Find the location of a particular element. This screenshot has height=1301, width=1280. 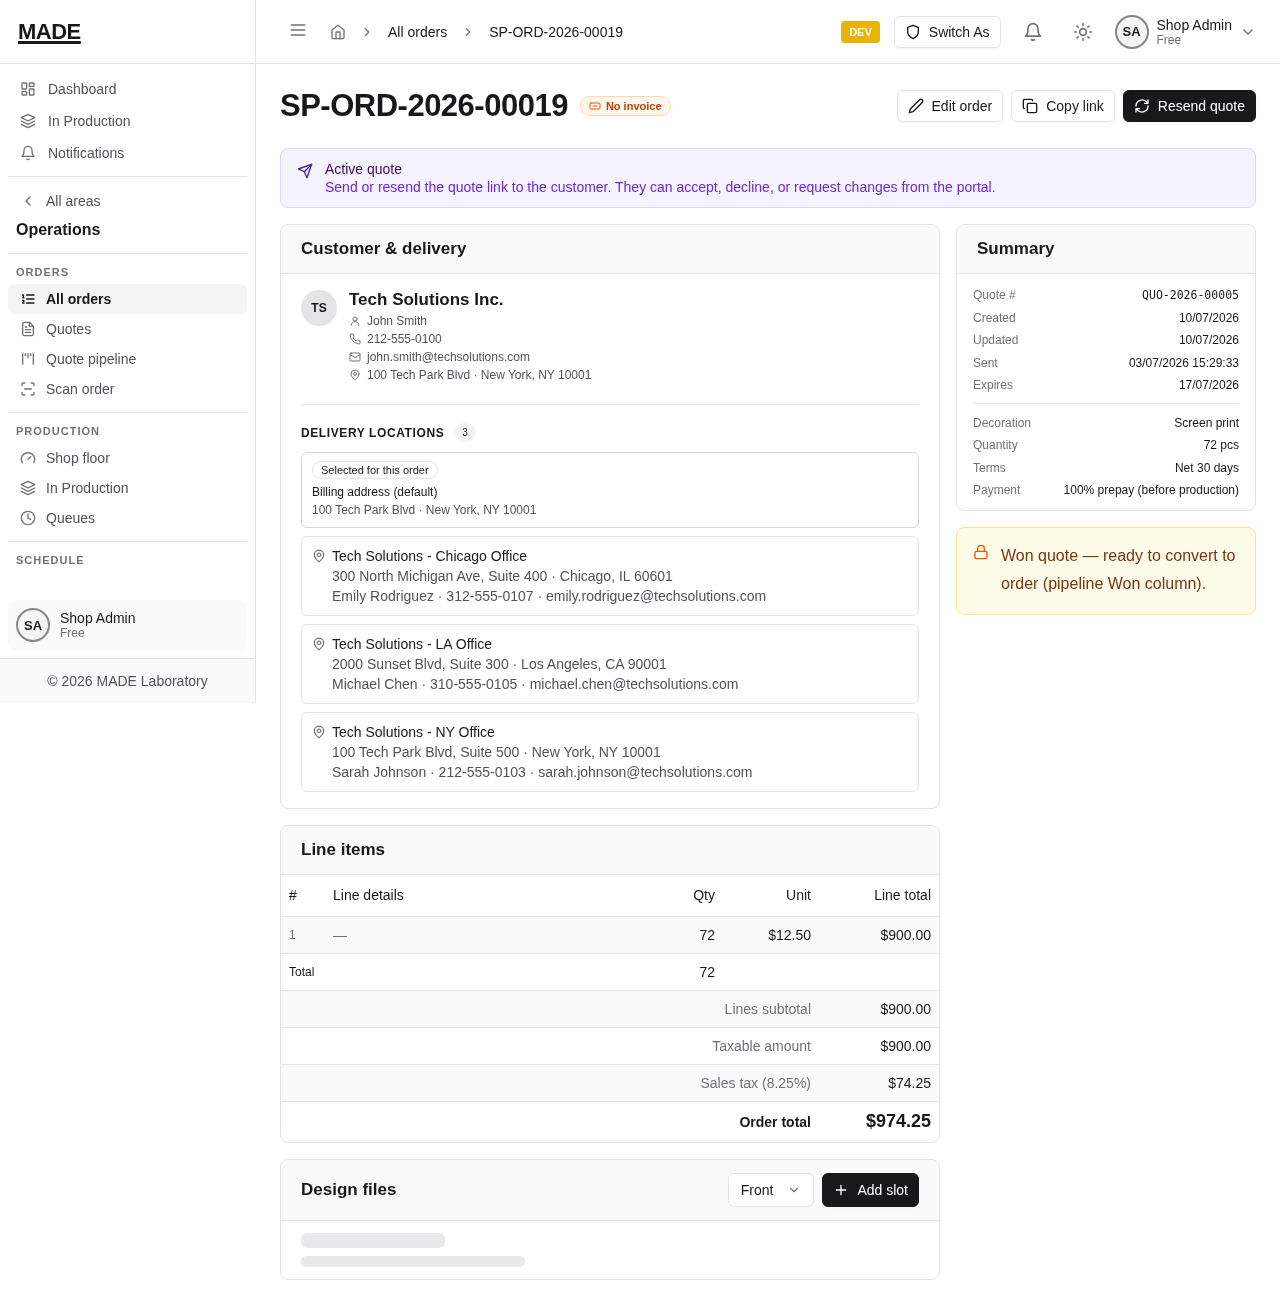

location-contact: Emily Rodriguez · 312-555-0107 · emily.rodriguez@techsolutions.com is located at coordinates (549, 596).